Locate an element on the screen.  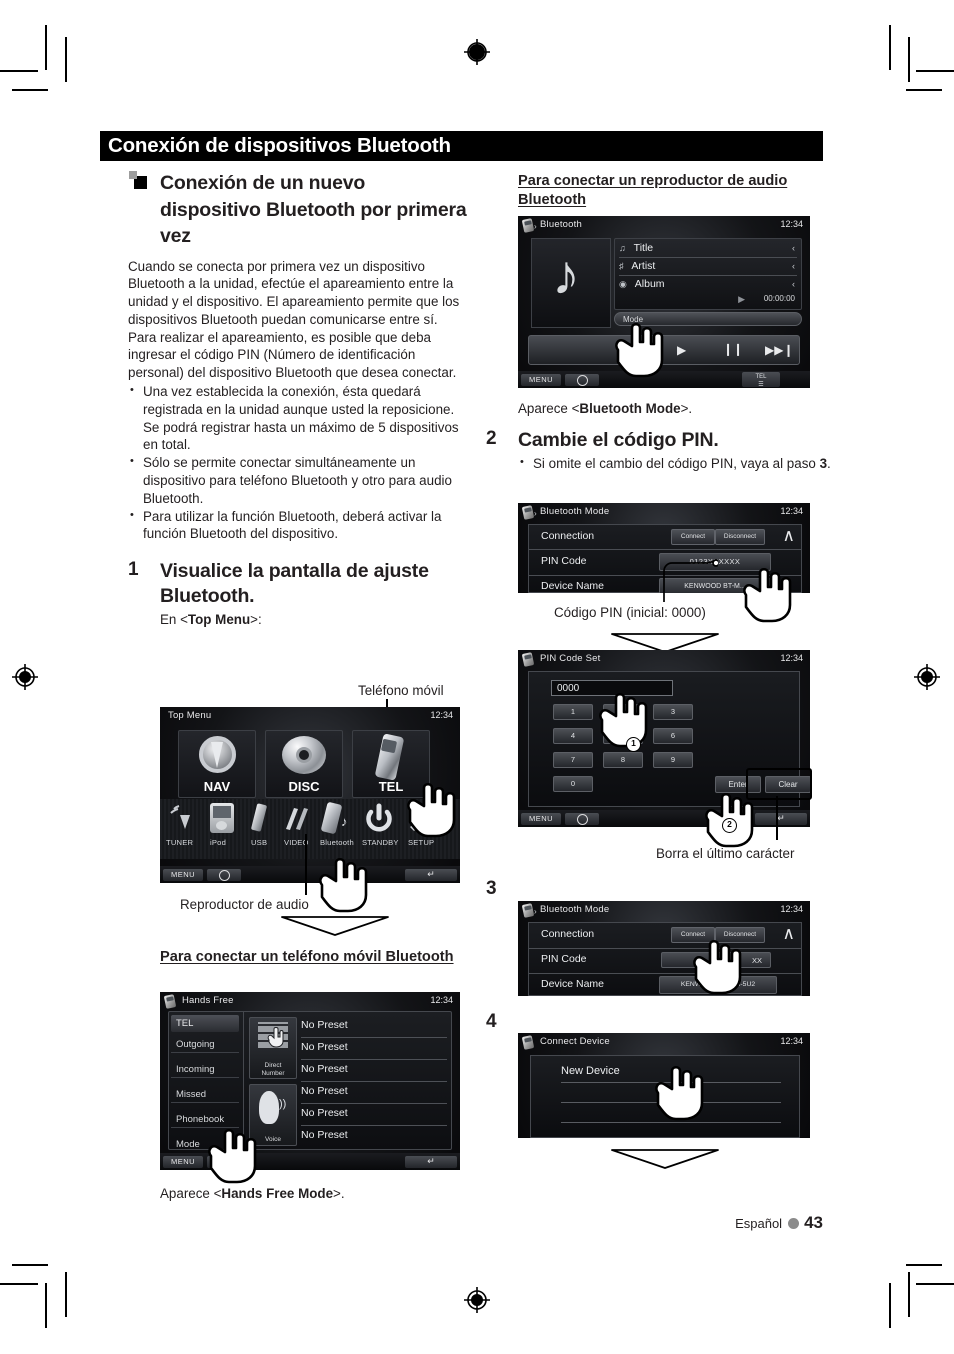
side-item-incoming: Incoming is located at coordinates (205, 1069).